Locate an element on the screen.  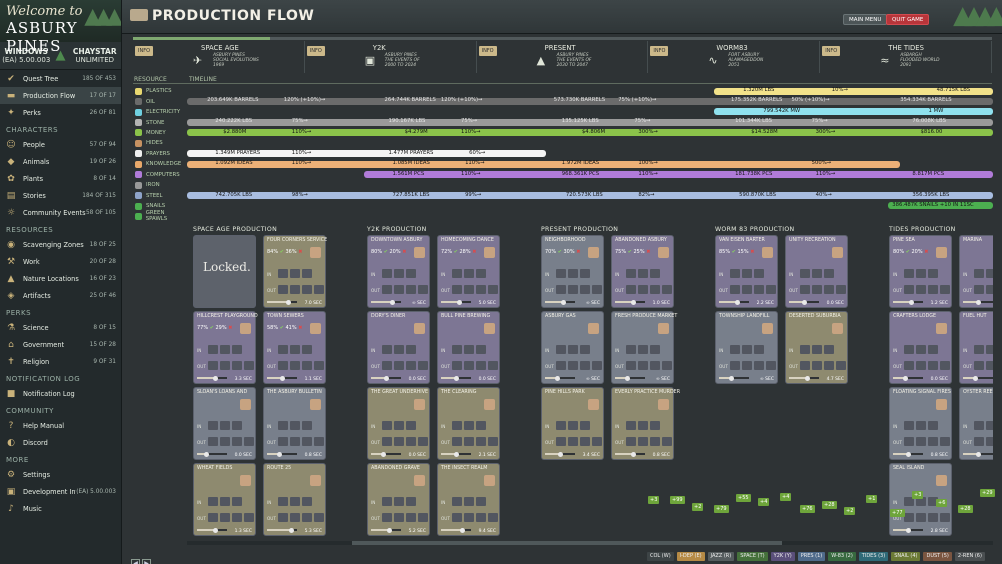
horizontal-scrollbar is located at coordinates (590, 543).